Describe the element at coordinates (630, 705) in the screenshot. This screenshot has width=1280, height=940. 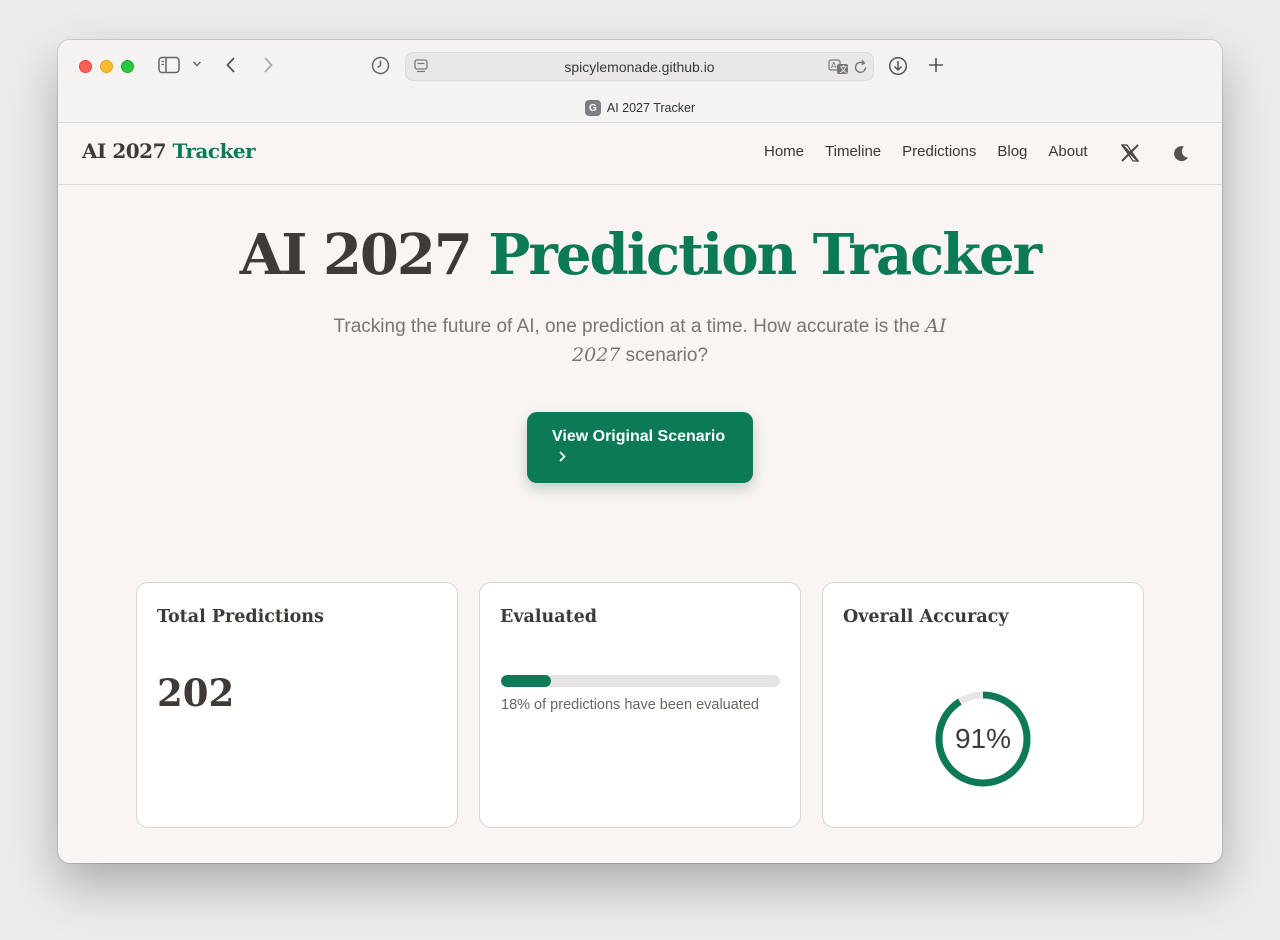
I see `evaluated-progress-text: 18% of predictions have been evaluated` at that location.